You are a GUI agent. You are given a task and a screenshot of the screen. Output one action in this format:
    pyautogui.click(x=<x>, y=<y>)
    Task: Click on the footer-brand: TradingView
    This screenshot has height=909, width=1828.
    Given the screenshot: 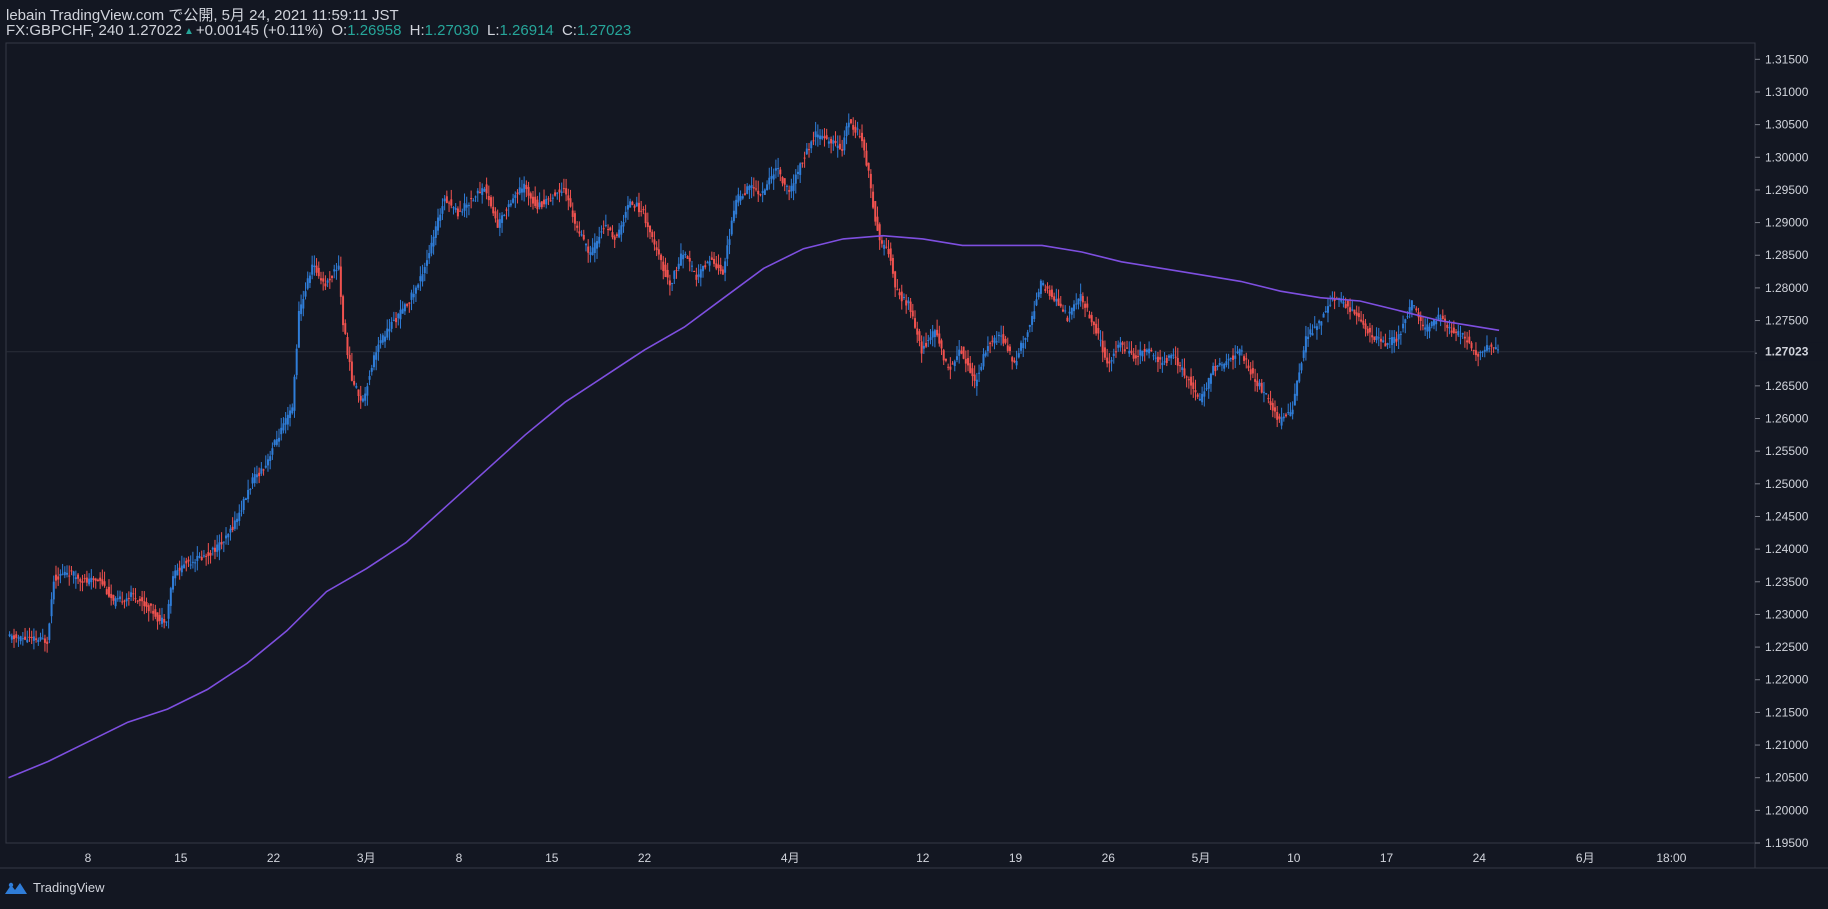 What is the action you would take?
    pyautogui.click(x=54, y=887)
    